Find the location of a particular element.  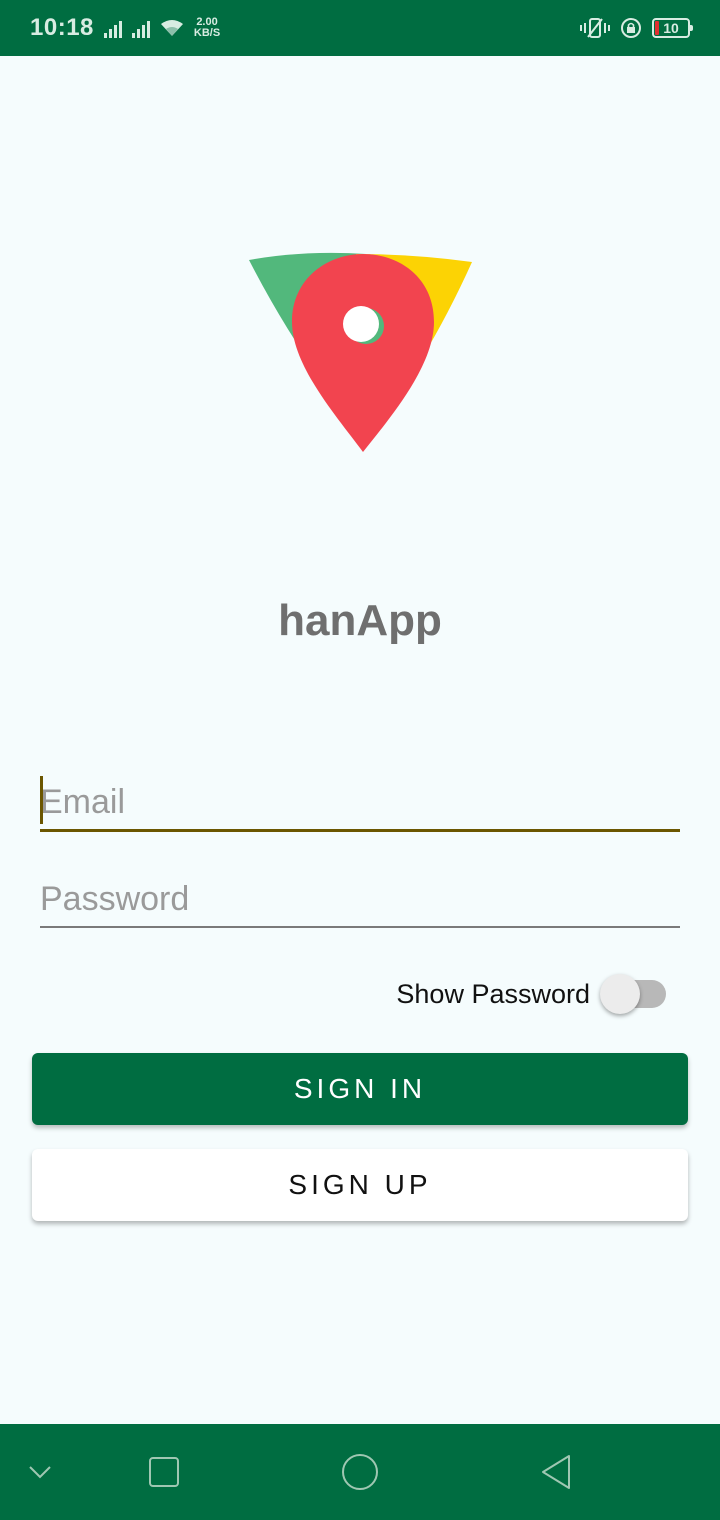

toggle-thumb is located at coordinates (620, 994).